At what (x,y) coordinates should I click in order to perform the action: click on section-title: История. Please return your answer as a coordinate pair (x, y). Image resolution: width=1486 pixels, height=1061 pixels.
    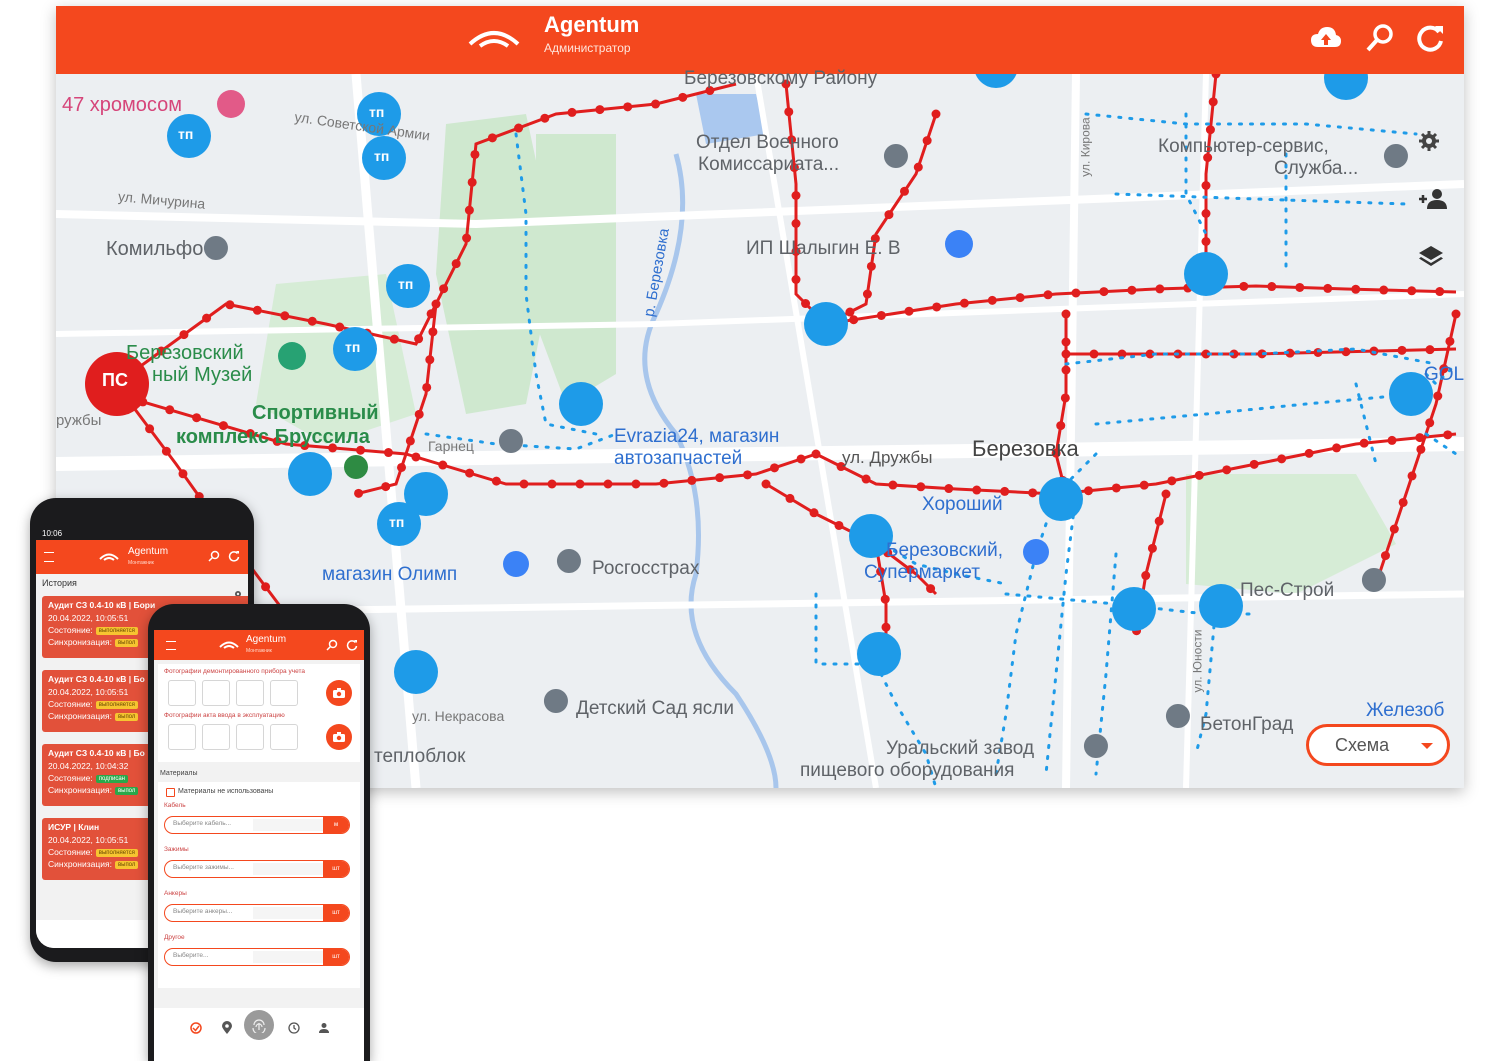
    Looking at the image, I should click on (59, 583).